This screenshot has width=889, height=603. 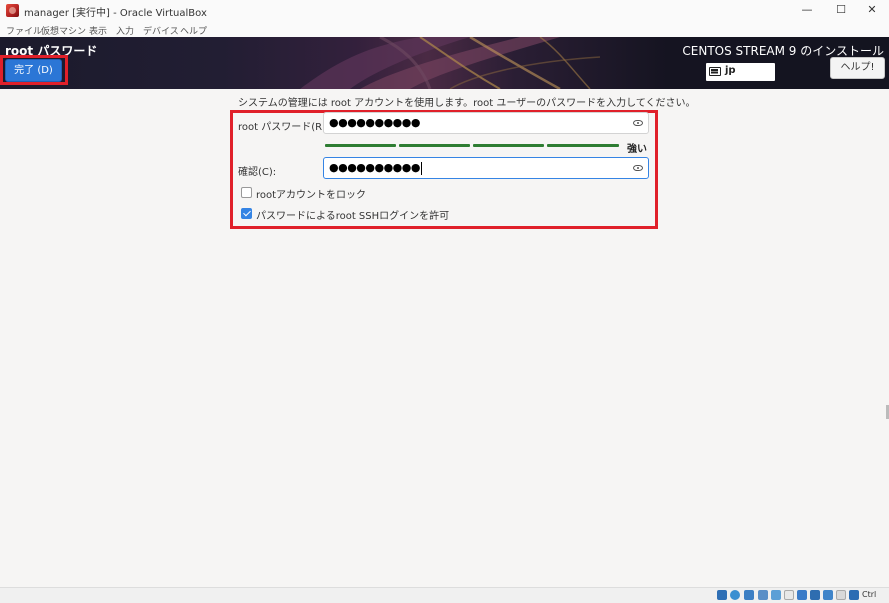 I want to click on optical-drive-icon, so click(x=735, y=595).